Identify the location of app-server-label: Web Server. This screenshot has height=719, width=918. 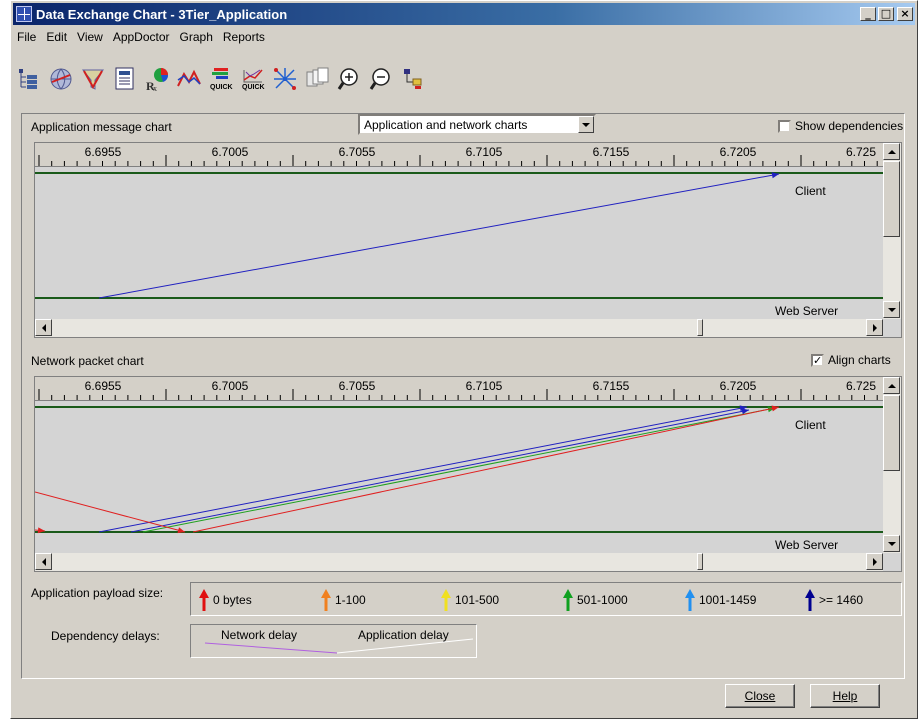
(807, 311).